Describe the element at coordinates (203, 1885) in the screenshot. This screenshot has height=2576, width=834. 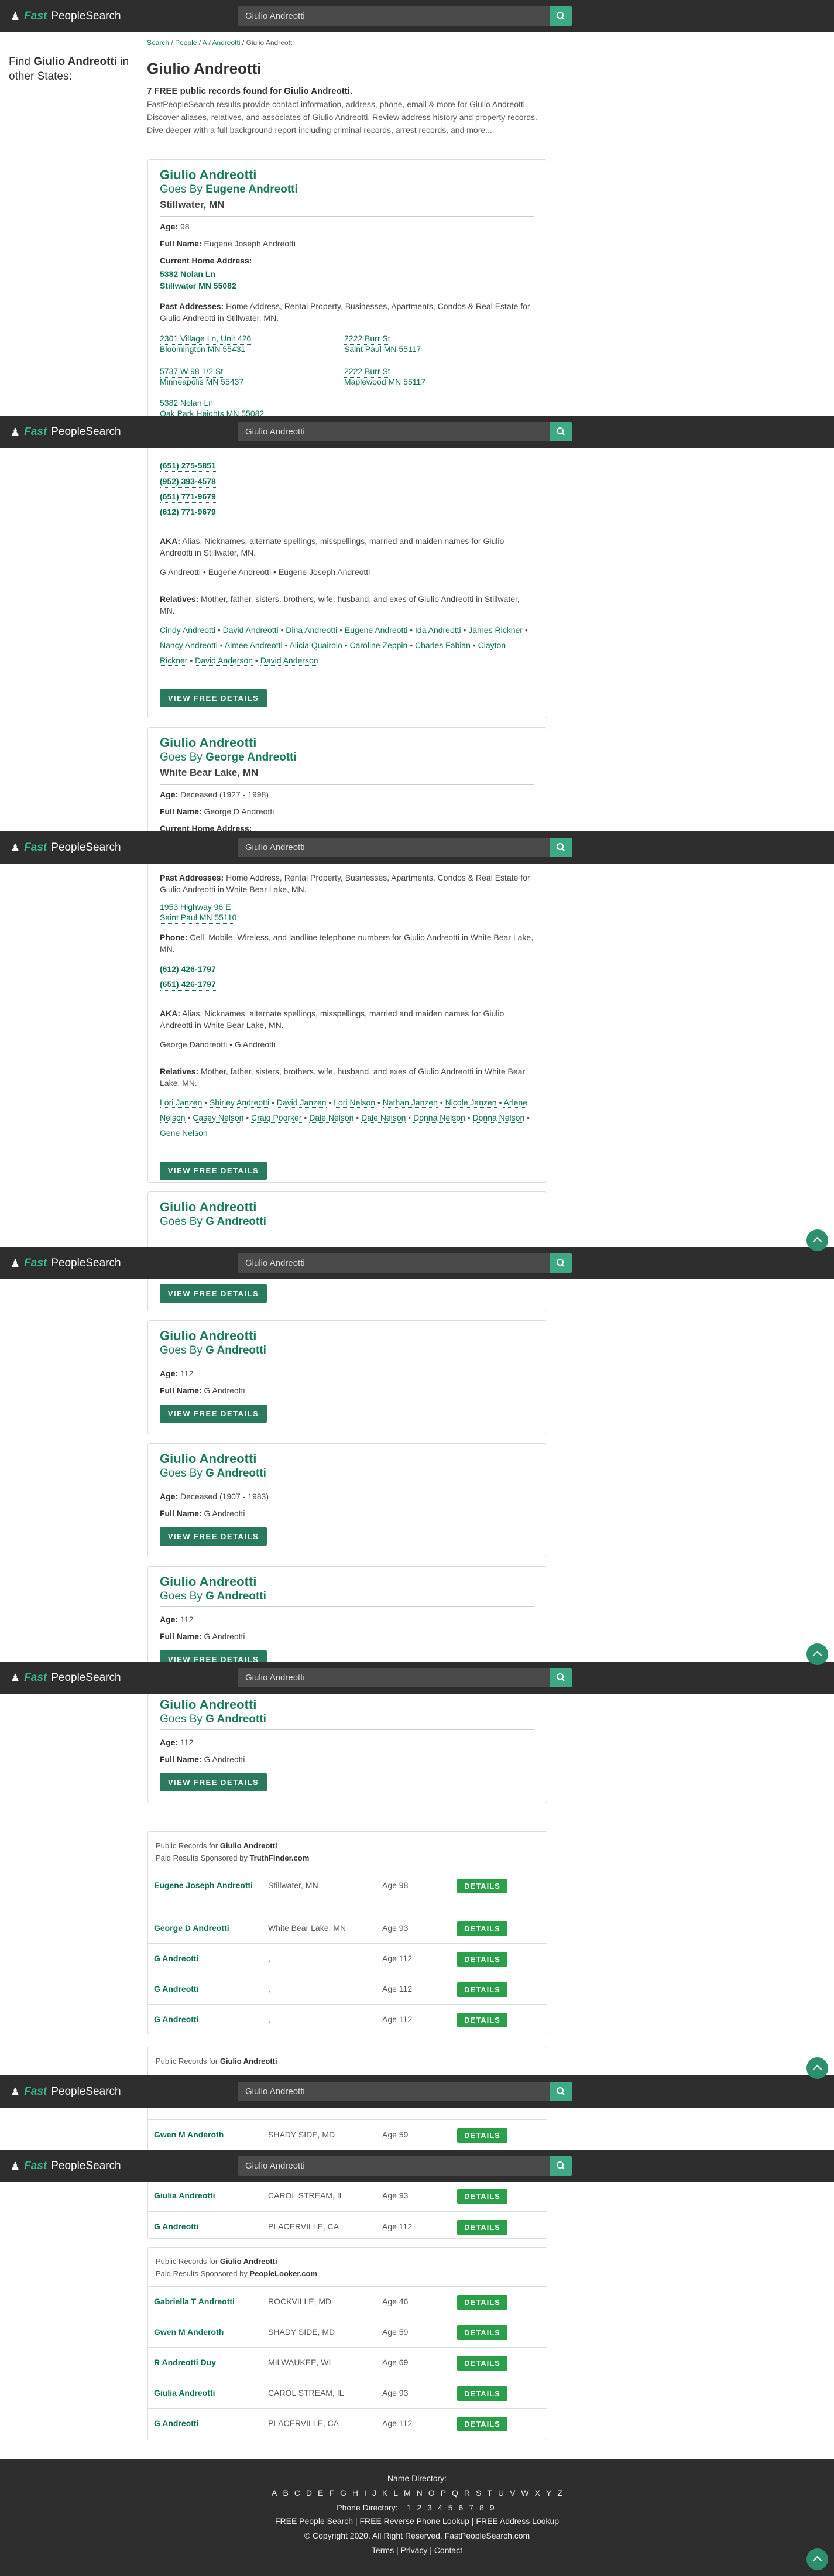
I see `record-name: Eugene Joseph Andreotti` at that location.